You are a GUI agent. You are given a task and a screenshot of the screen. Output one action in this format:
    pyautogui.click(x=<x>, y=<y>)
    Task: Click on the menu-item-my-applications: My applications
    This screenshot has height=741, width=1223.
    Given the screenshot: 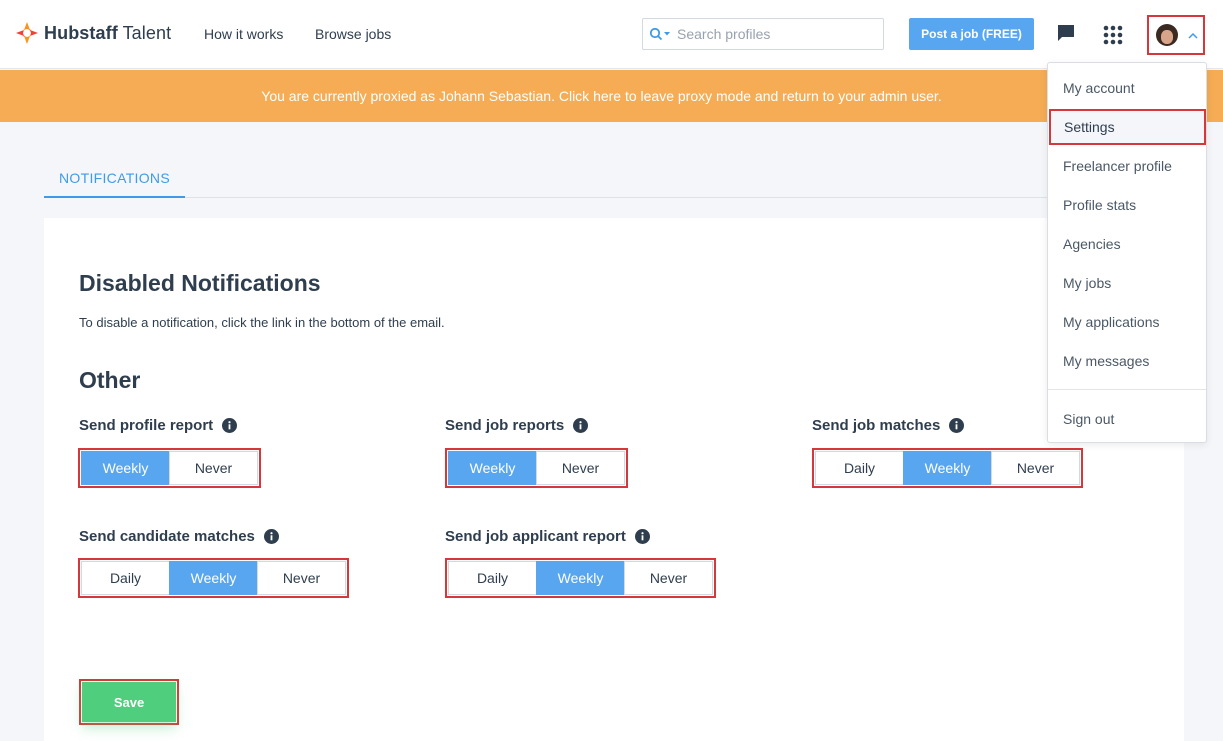 What is the action you would take?
    pyautogui.click(x=1127, y=322)
    